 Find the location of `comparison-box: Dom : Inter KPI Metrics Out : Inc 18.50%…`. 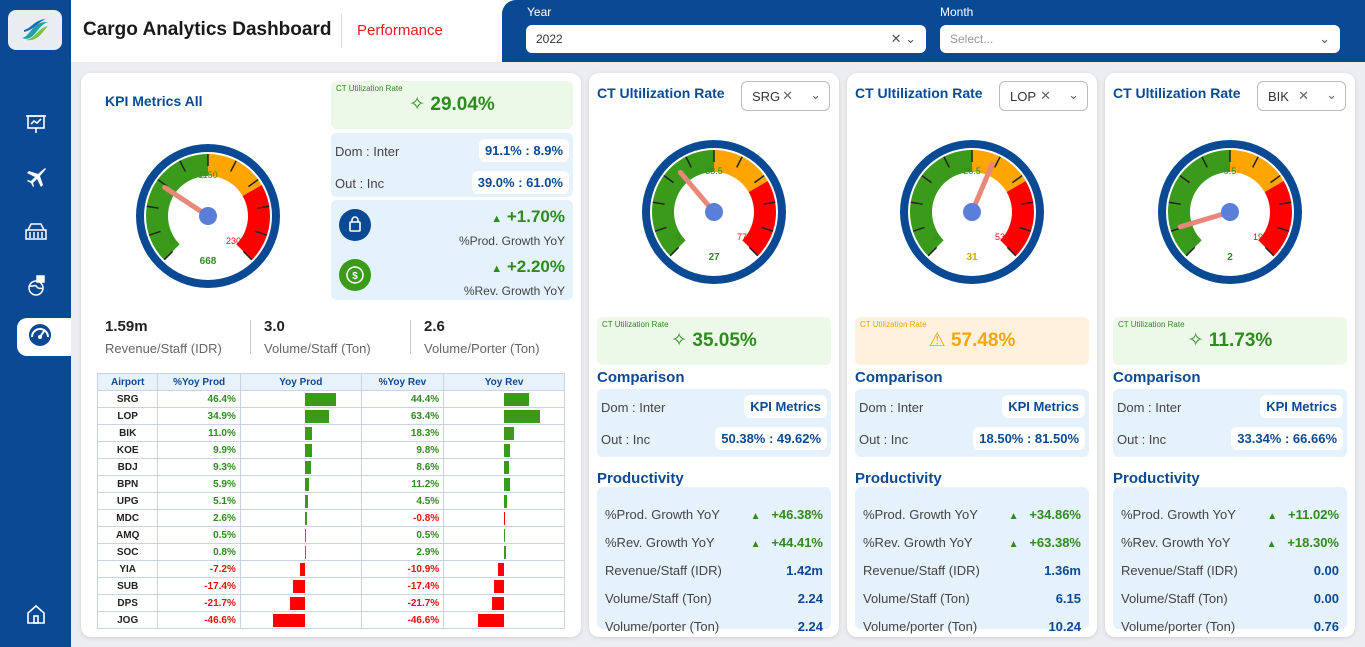

comparison-box: Dom : Inter KPI Metrics Out : Inc 18.50%… is located at coordinates (972, 423).